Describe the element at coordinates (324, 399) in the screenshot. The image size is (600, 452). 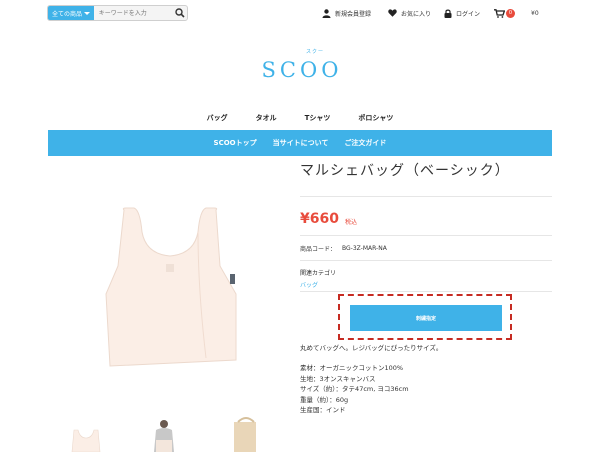
I see `spec-weight: 重量（約）：60g` at that location.